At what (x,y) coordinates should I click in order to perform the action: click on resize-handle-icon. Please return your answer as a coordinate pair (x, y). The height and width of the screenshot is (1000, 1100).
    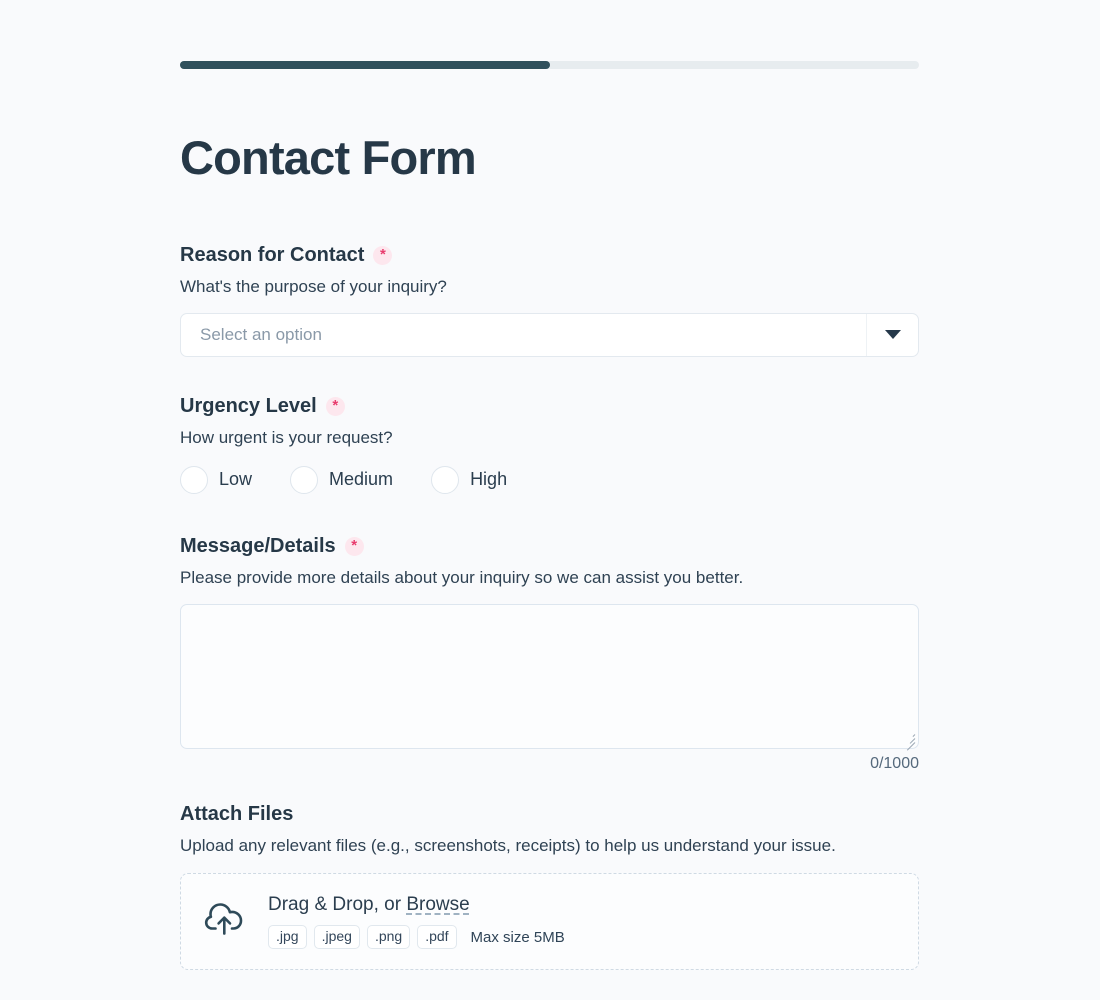
    Looking at the image, I should click on (909, 741).